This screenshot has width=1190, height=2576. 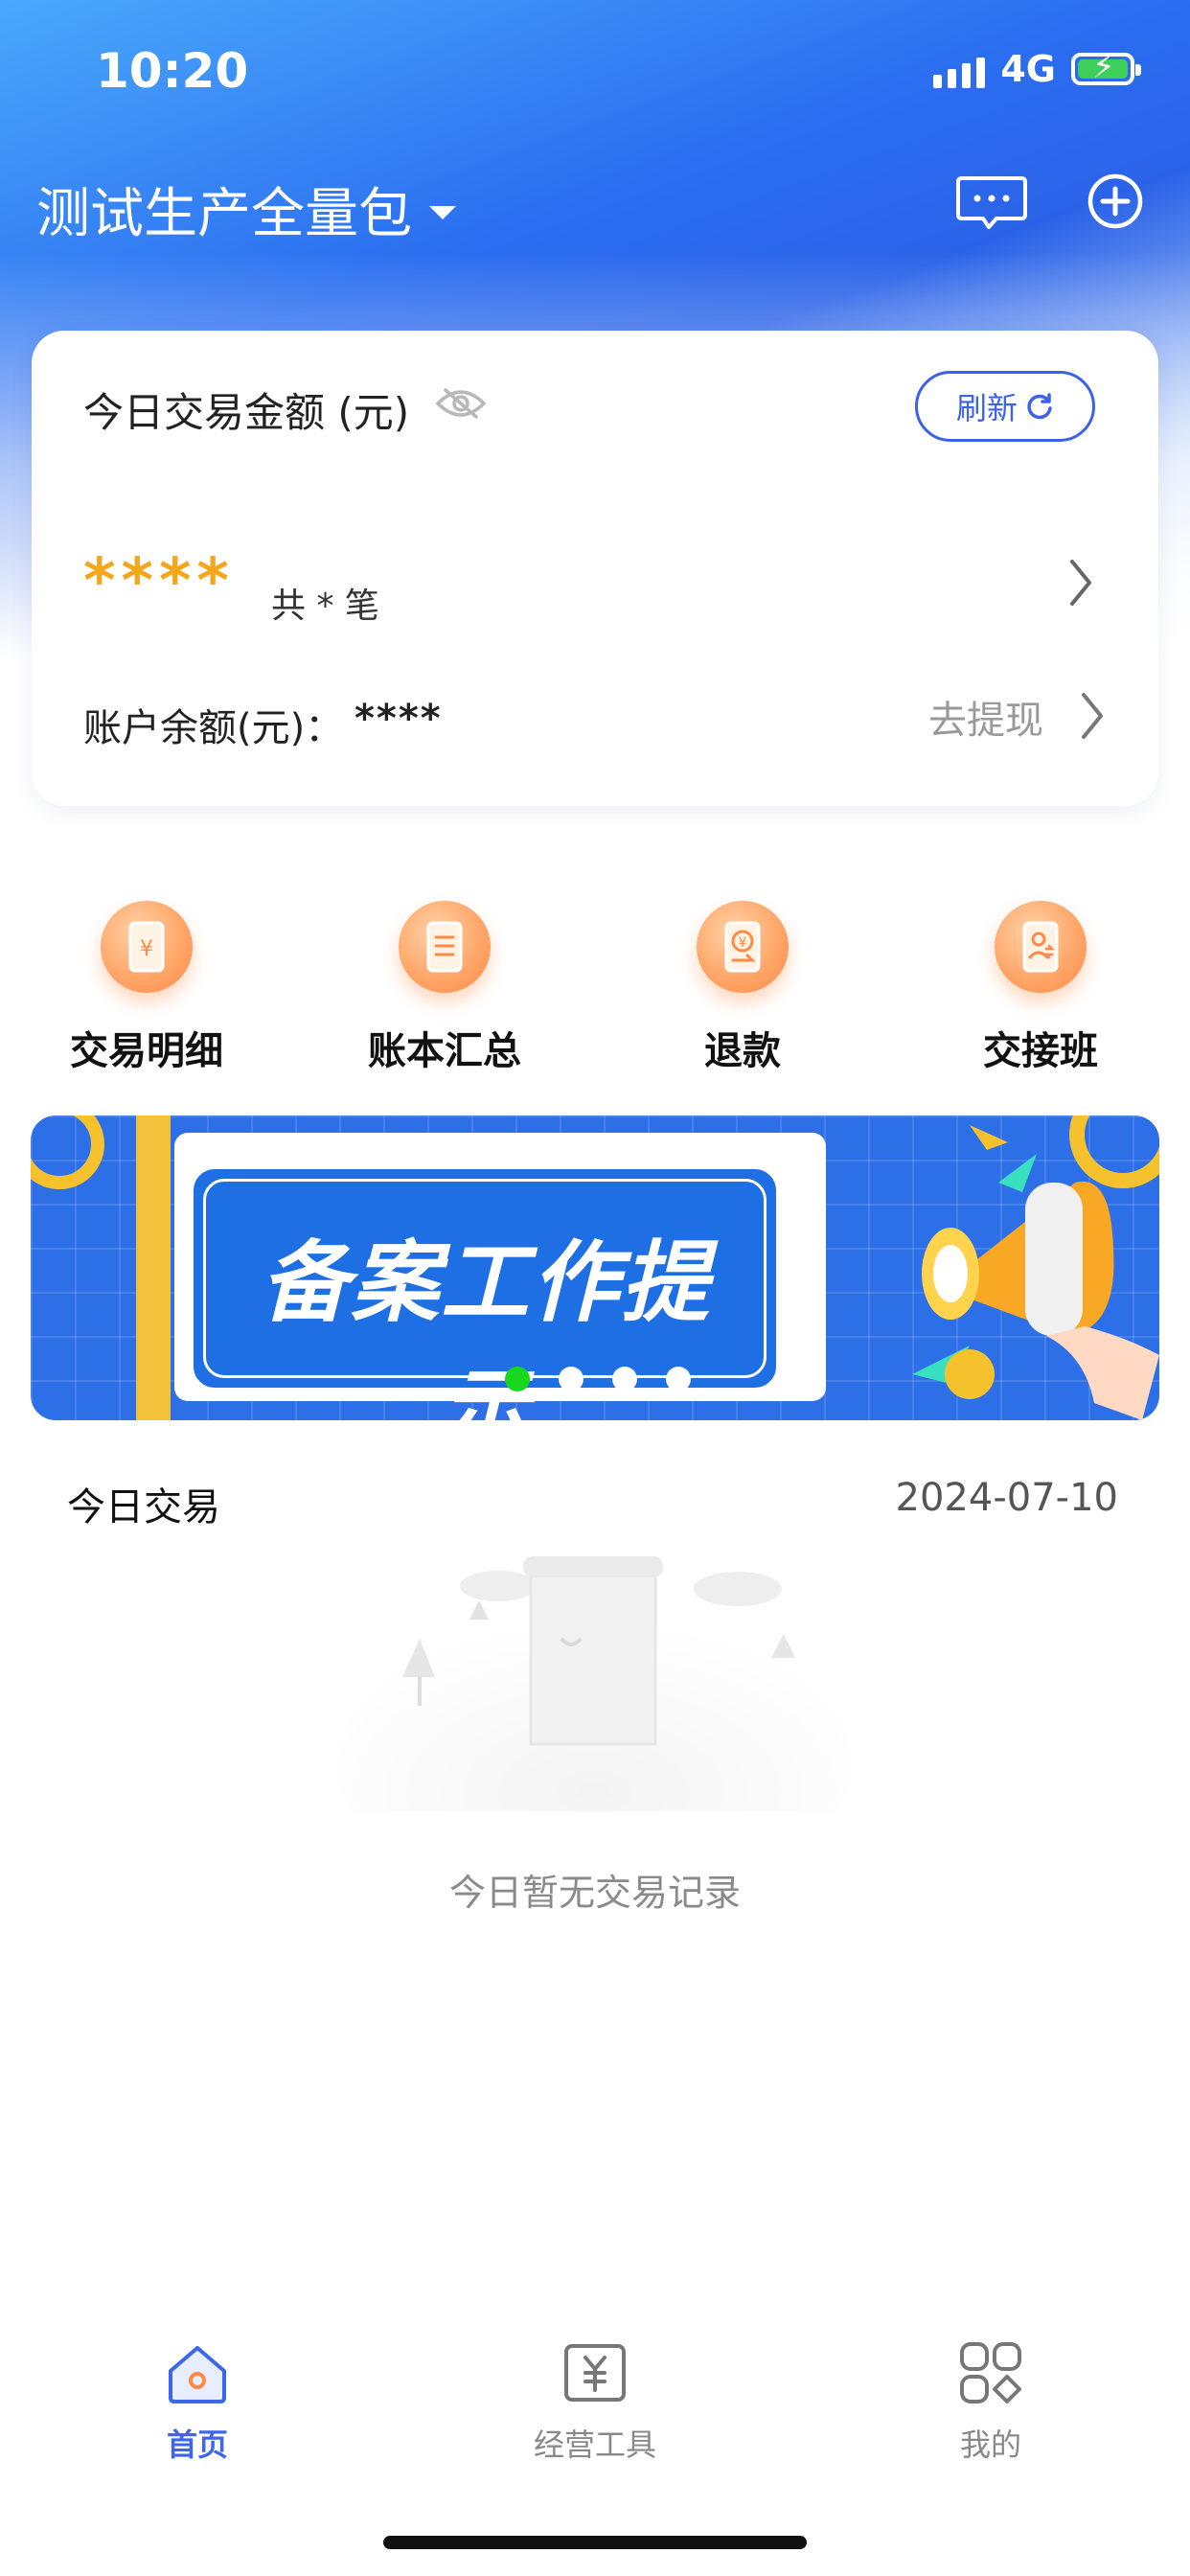 I want to click on transaction-detail-icon: ¥, so click(x=147, y=947).